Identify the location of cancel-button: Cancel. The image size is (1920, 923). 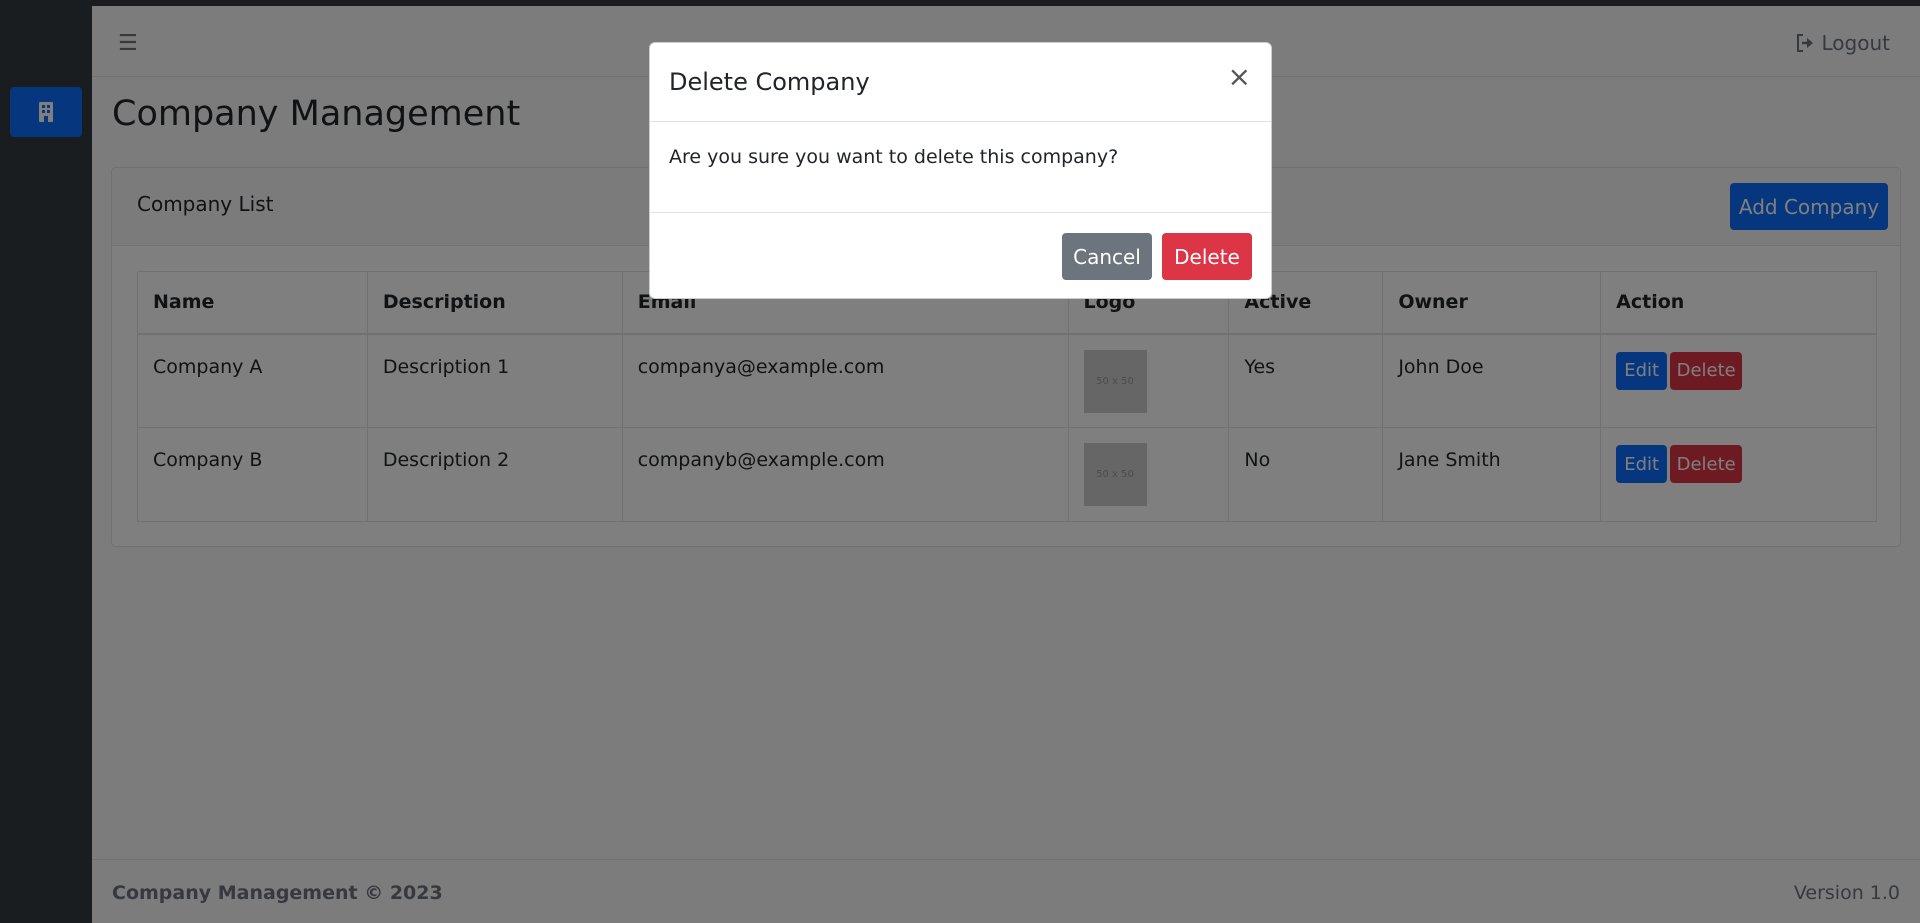
(1107, 256).